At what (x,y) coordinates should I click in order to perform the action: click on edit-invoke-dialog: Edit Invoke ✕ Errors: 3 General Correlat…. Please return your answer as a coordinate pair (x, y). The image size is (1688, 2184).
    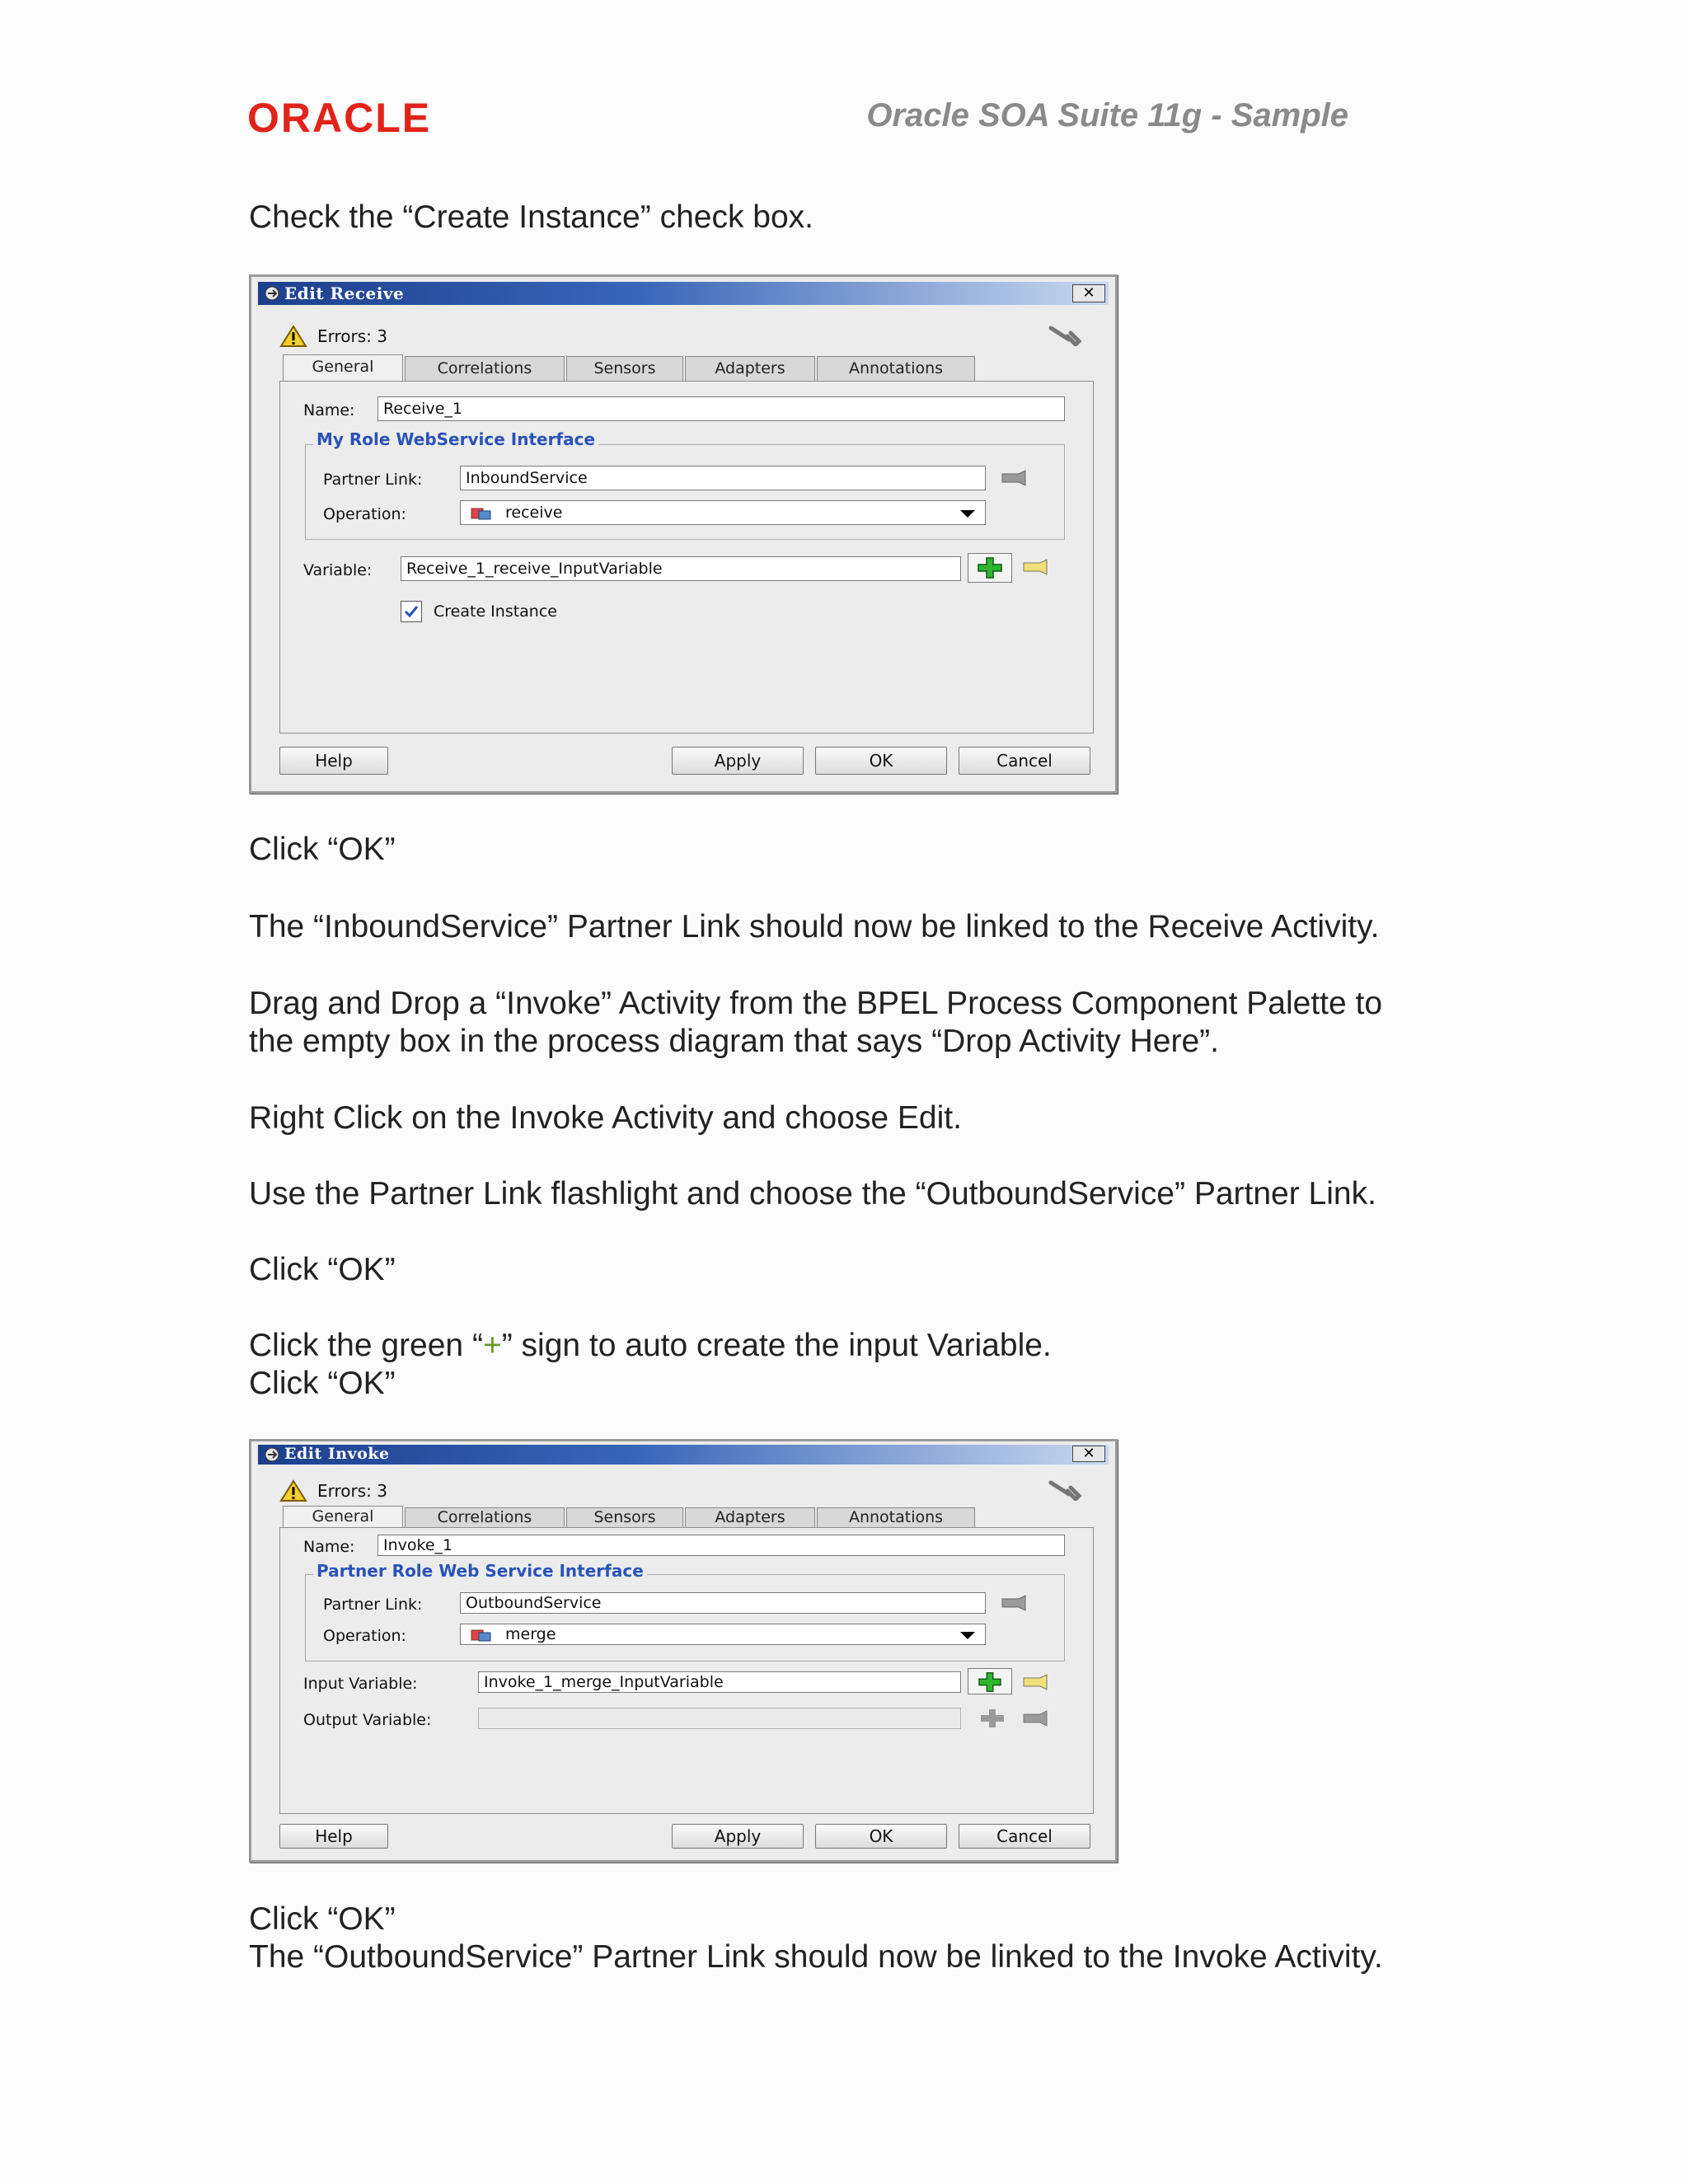
    Looking at the image, I should click on (683, 1651).